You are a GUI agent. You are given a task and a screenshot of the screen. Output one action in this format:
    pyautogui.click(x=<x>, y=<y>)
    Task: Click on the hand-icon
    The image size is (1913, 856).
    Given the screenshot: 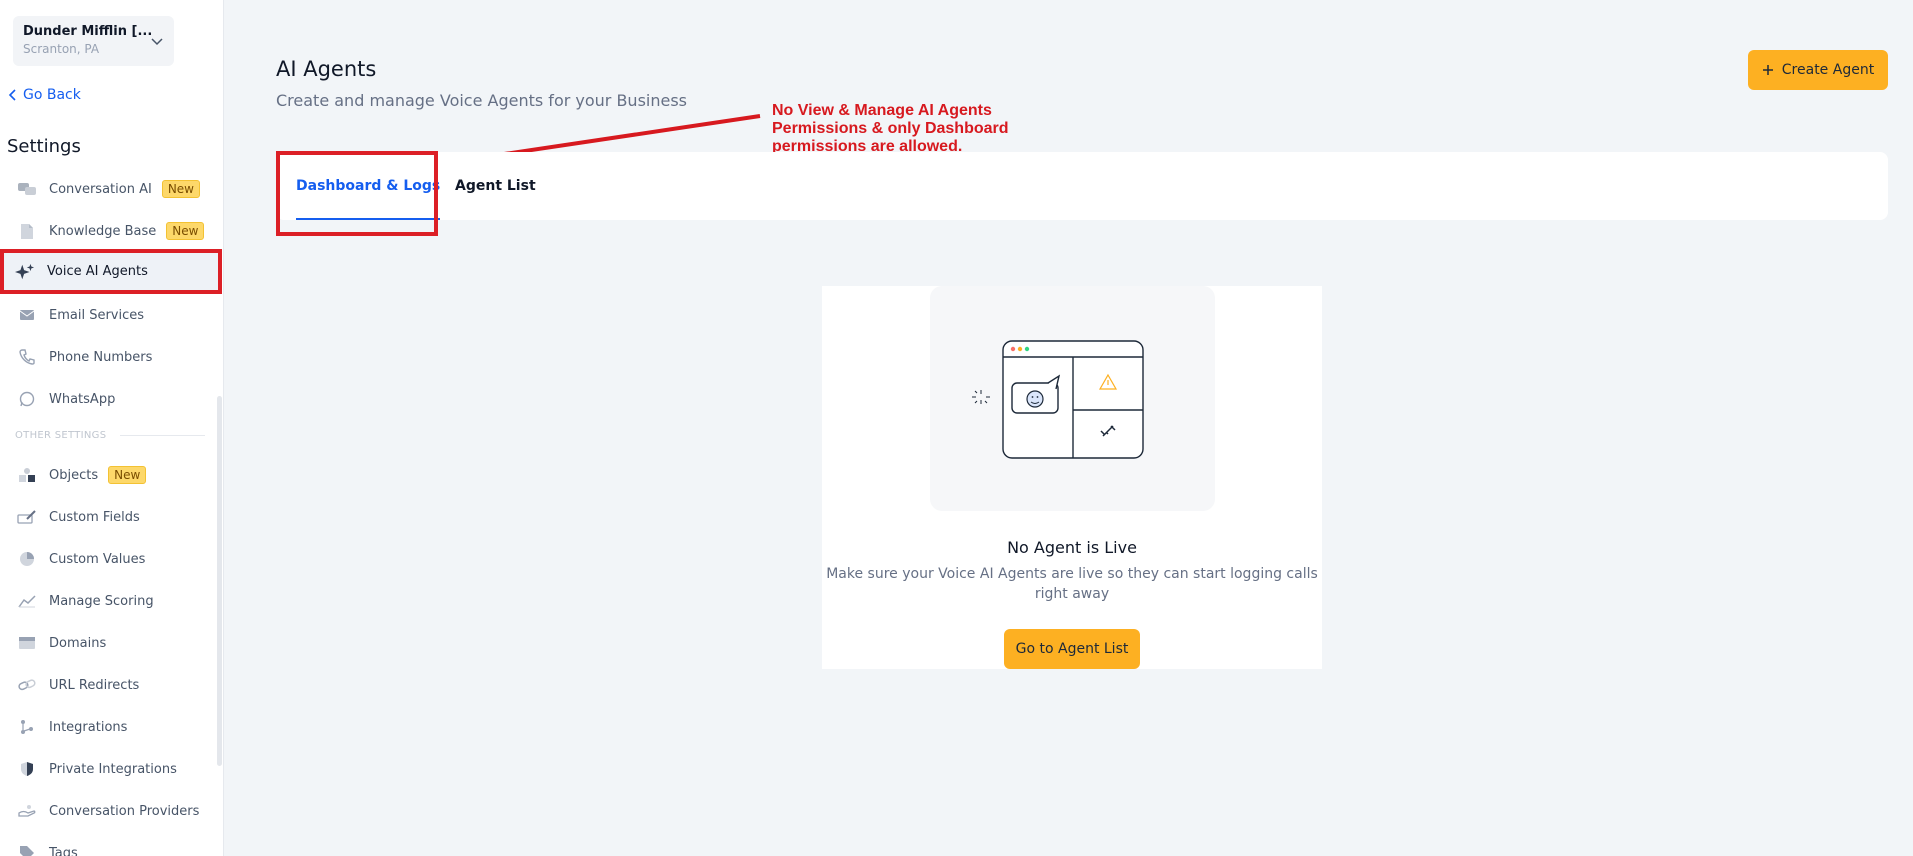 What is the action you would take?
    pyautogui.click(x=27, y=811)
    